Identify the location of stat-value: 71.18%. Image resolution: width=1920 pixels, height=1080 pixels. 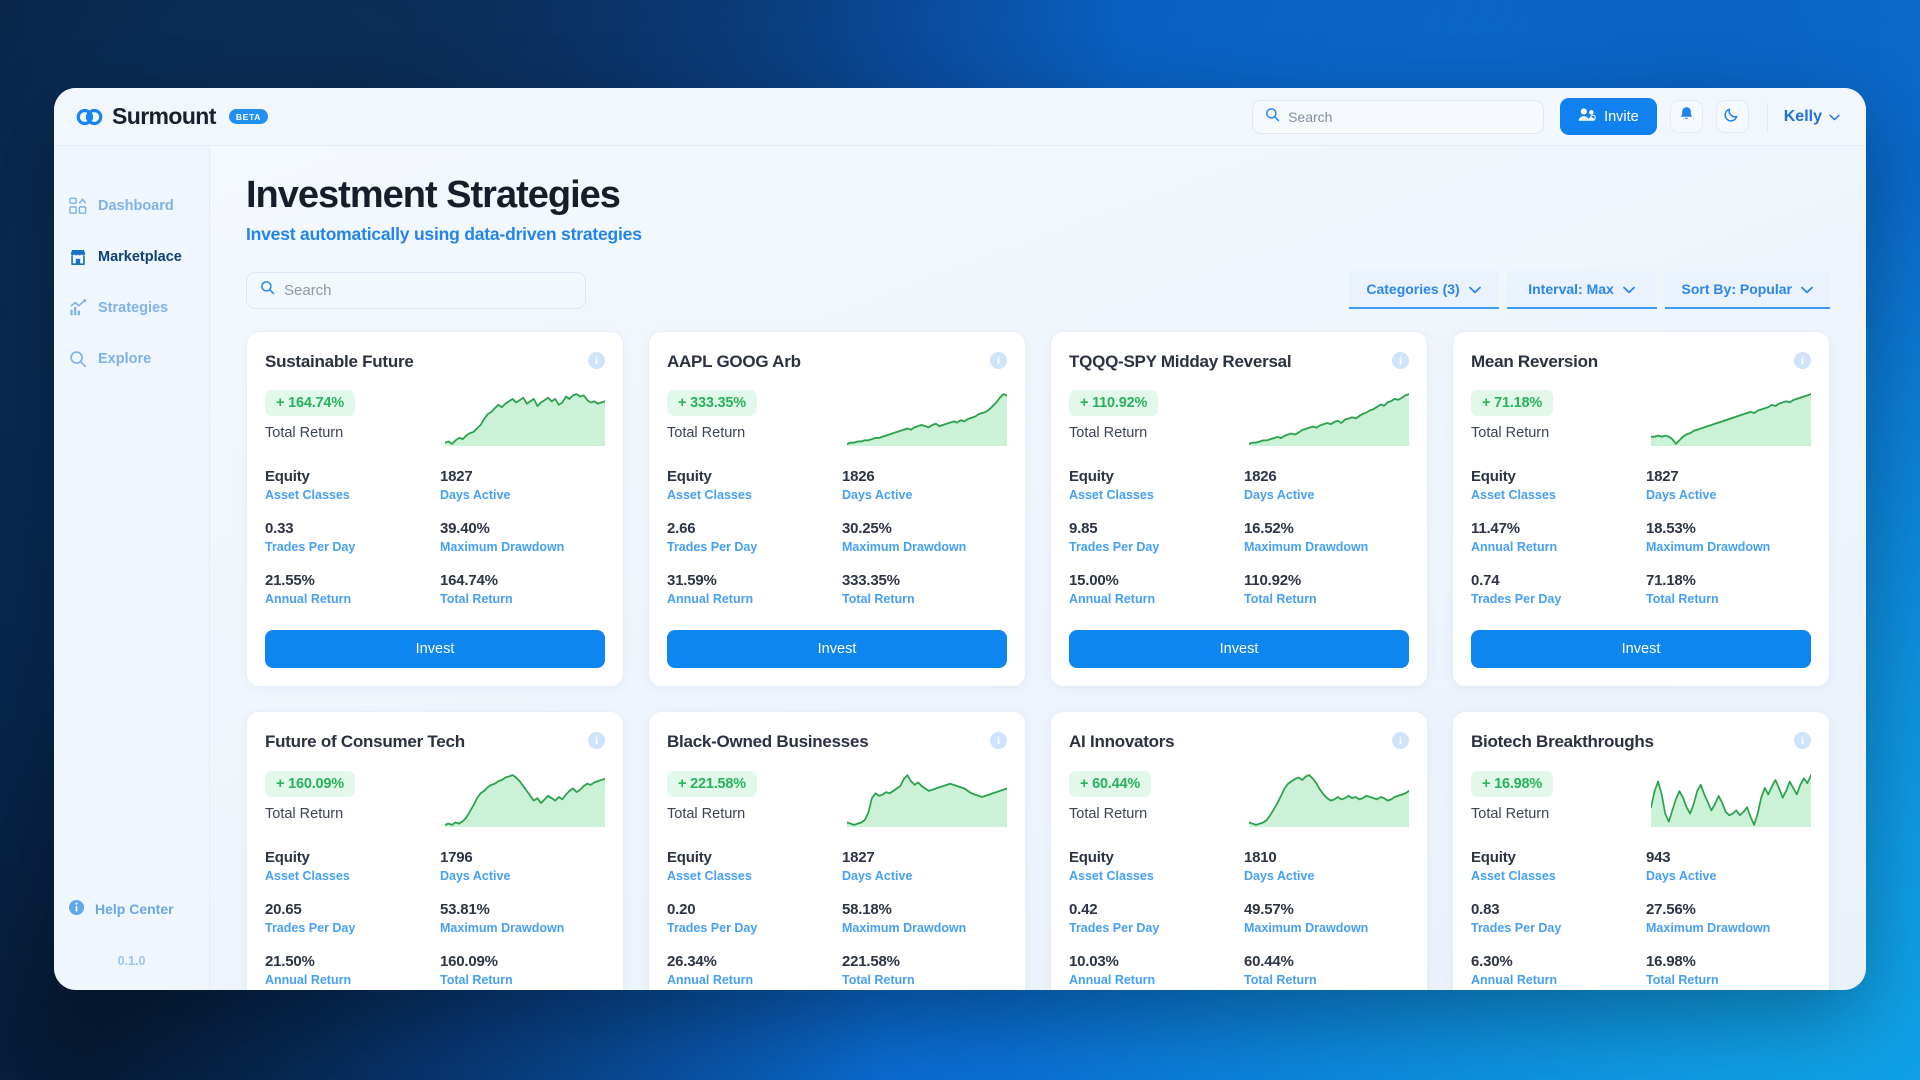
(1671, 581).